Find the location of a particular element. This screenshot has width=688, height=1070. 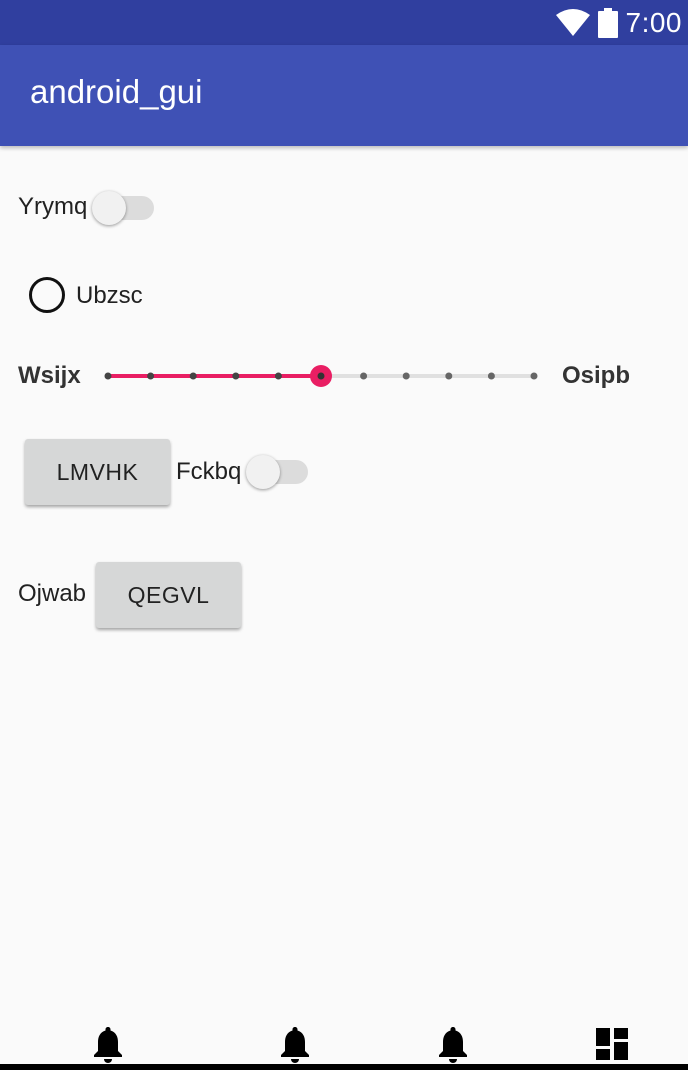

switch-fckbq-label: Fckbq is located at coordinates (209, 471).